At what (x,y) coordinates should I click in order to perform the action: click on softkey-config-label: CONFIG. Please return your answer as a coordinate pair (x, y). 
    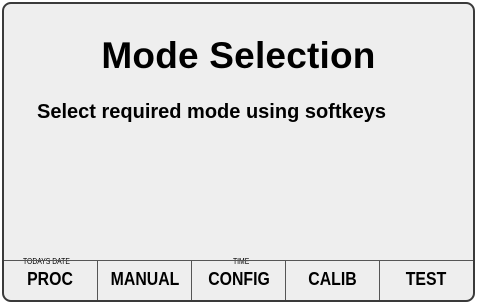
    Looking at the image, I should click on (238, 279).